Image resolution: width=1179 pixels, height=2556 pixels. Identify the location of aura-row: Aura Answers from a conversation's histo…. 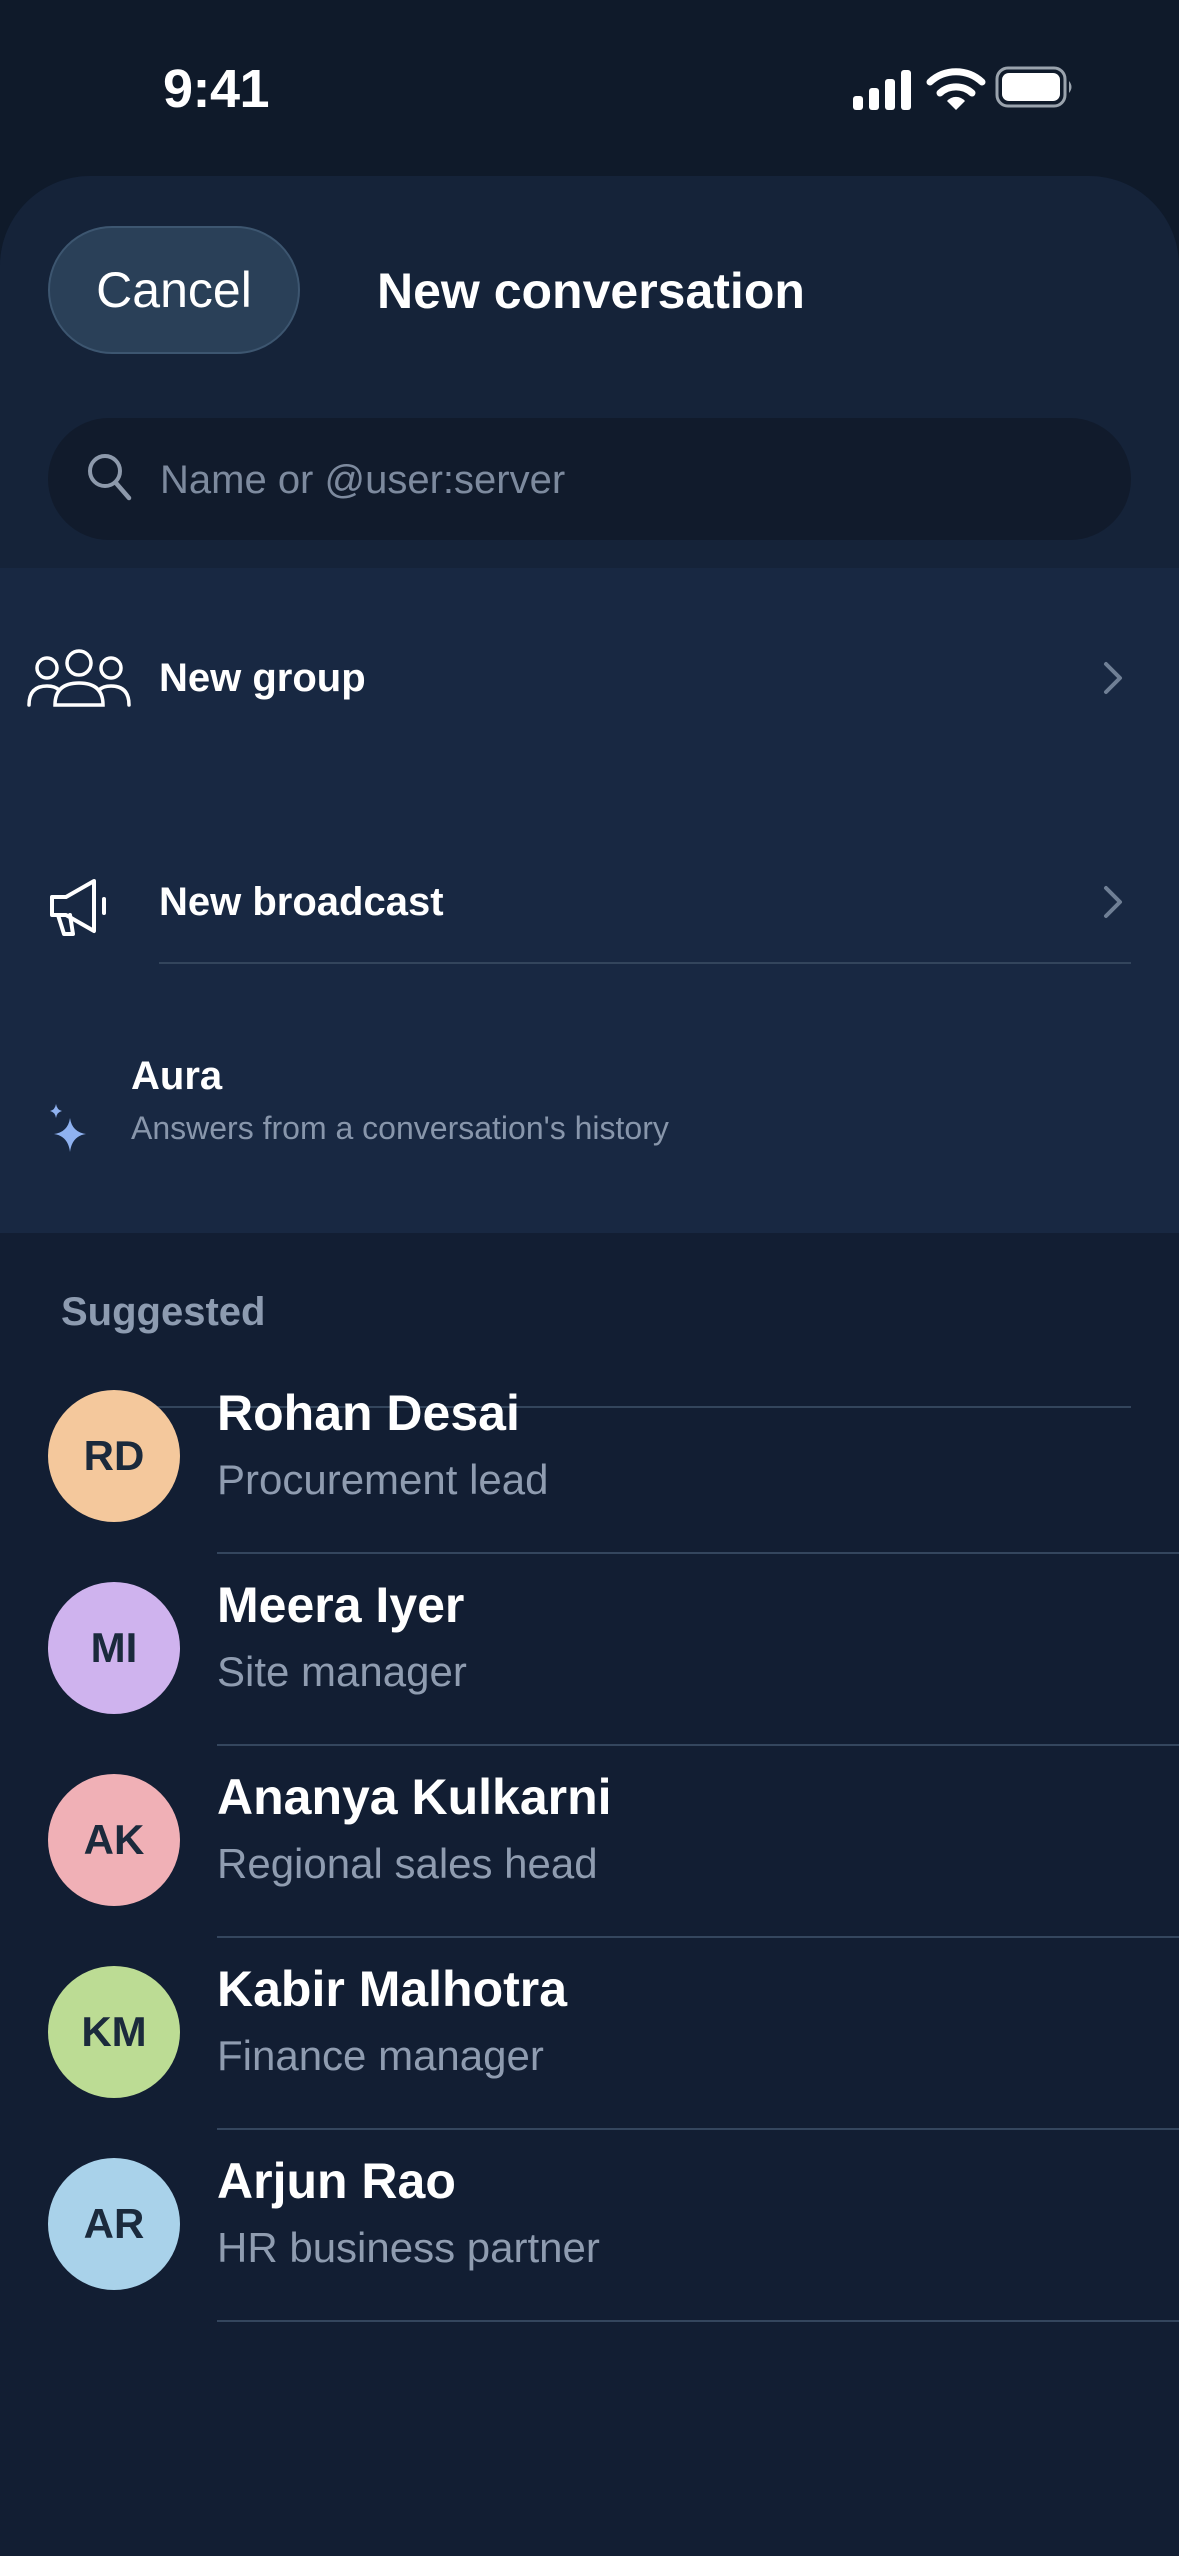
(589, 1121).